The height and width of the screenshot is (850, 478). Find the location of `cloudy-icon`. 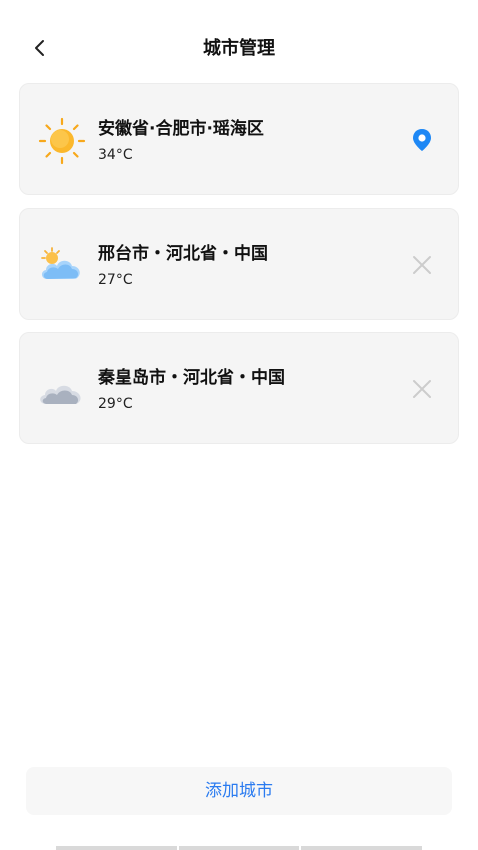

cloudy-icon is located at coordinates (62, 390).